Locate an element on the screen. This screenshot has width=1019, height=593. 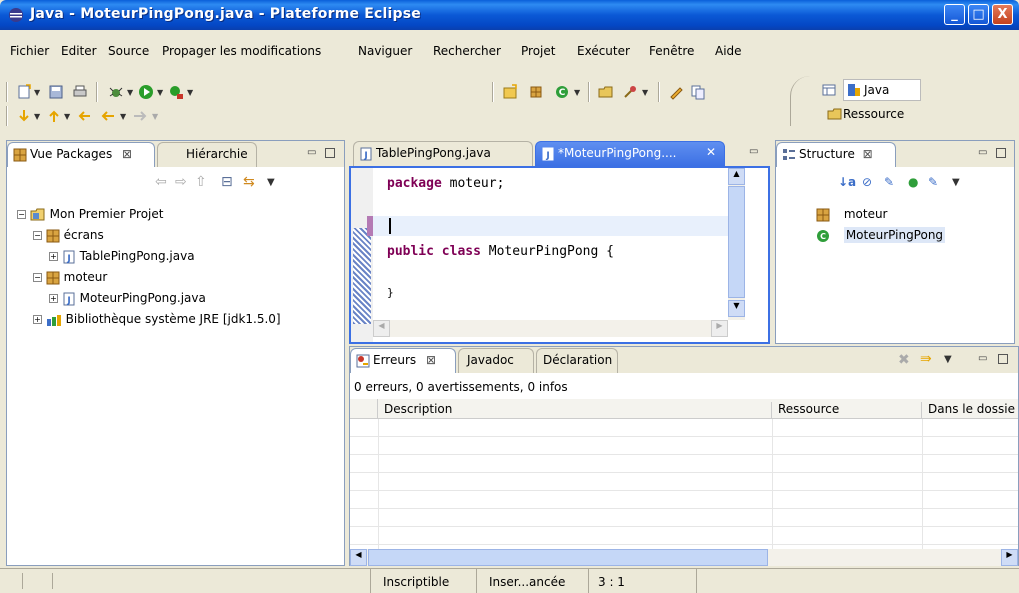
menu-editer: Editer is located at coordinates (79, 51).